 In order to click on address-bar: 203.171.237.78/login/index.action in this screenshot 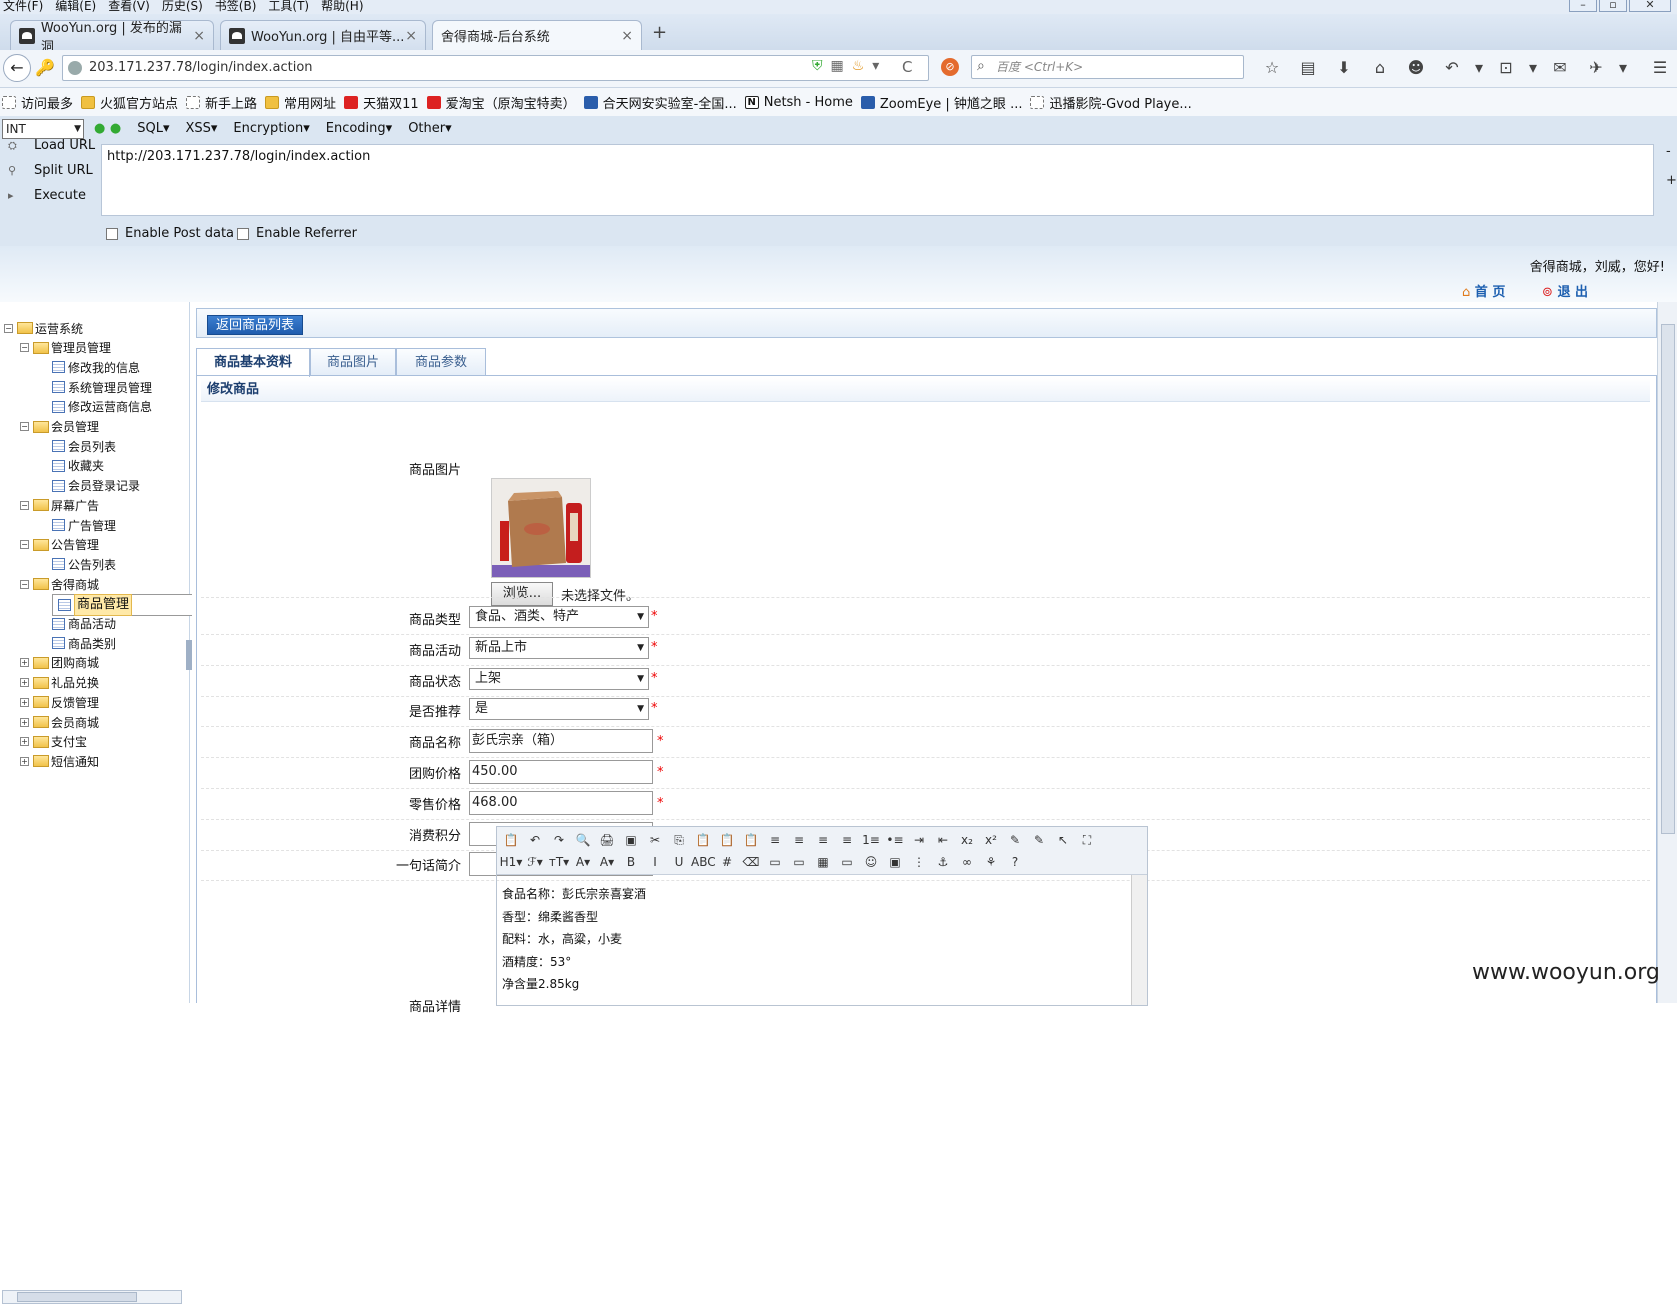, I will do `click(495, 68)`.